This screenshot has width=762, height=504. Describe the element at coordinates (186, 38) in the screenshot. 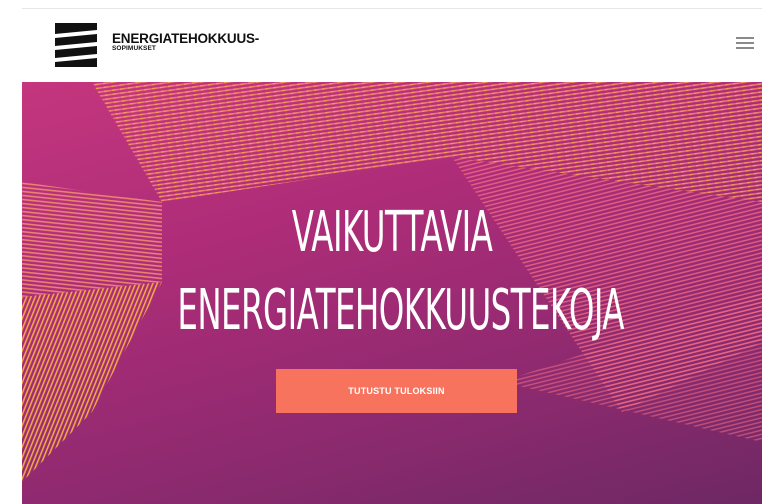

I see `logo-line-1: ENERGIATEHOKKUUS-` at that location.